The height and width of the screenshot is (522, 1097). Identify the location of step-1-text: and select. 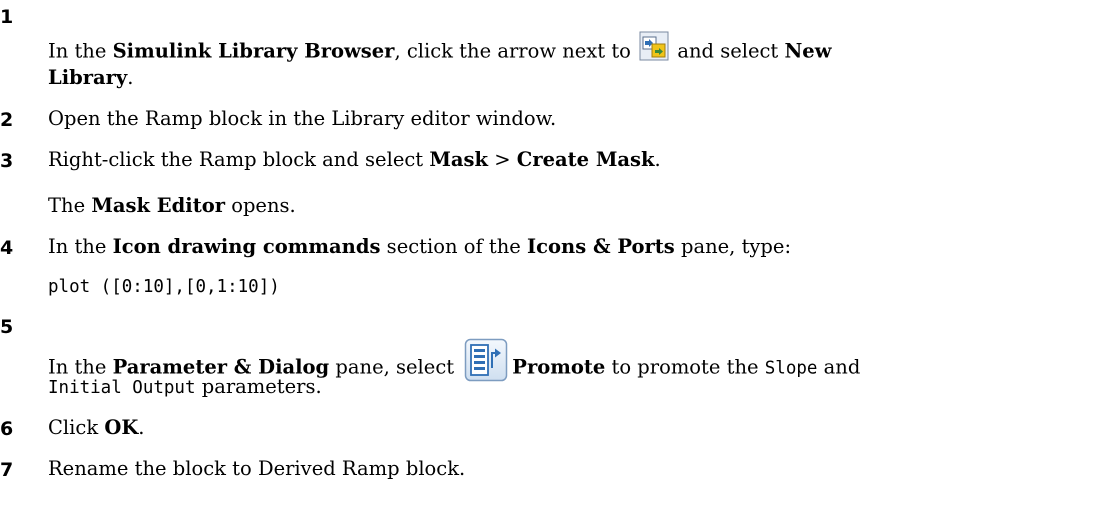
(728, 51).